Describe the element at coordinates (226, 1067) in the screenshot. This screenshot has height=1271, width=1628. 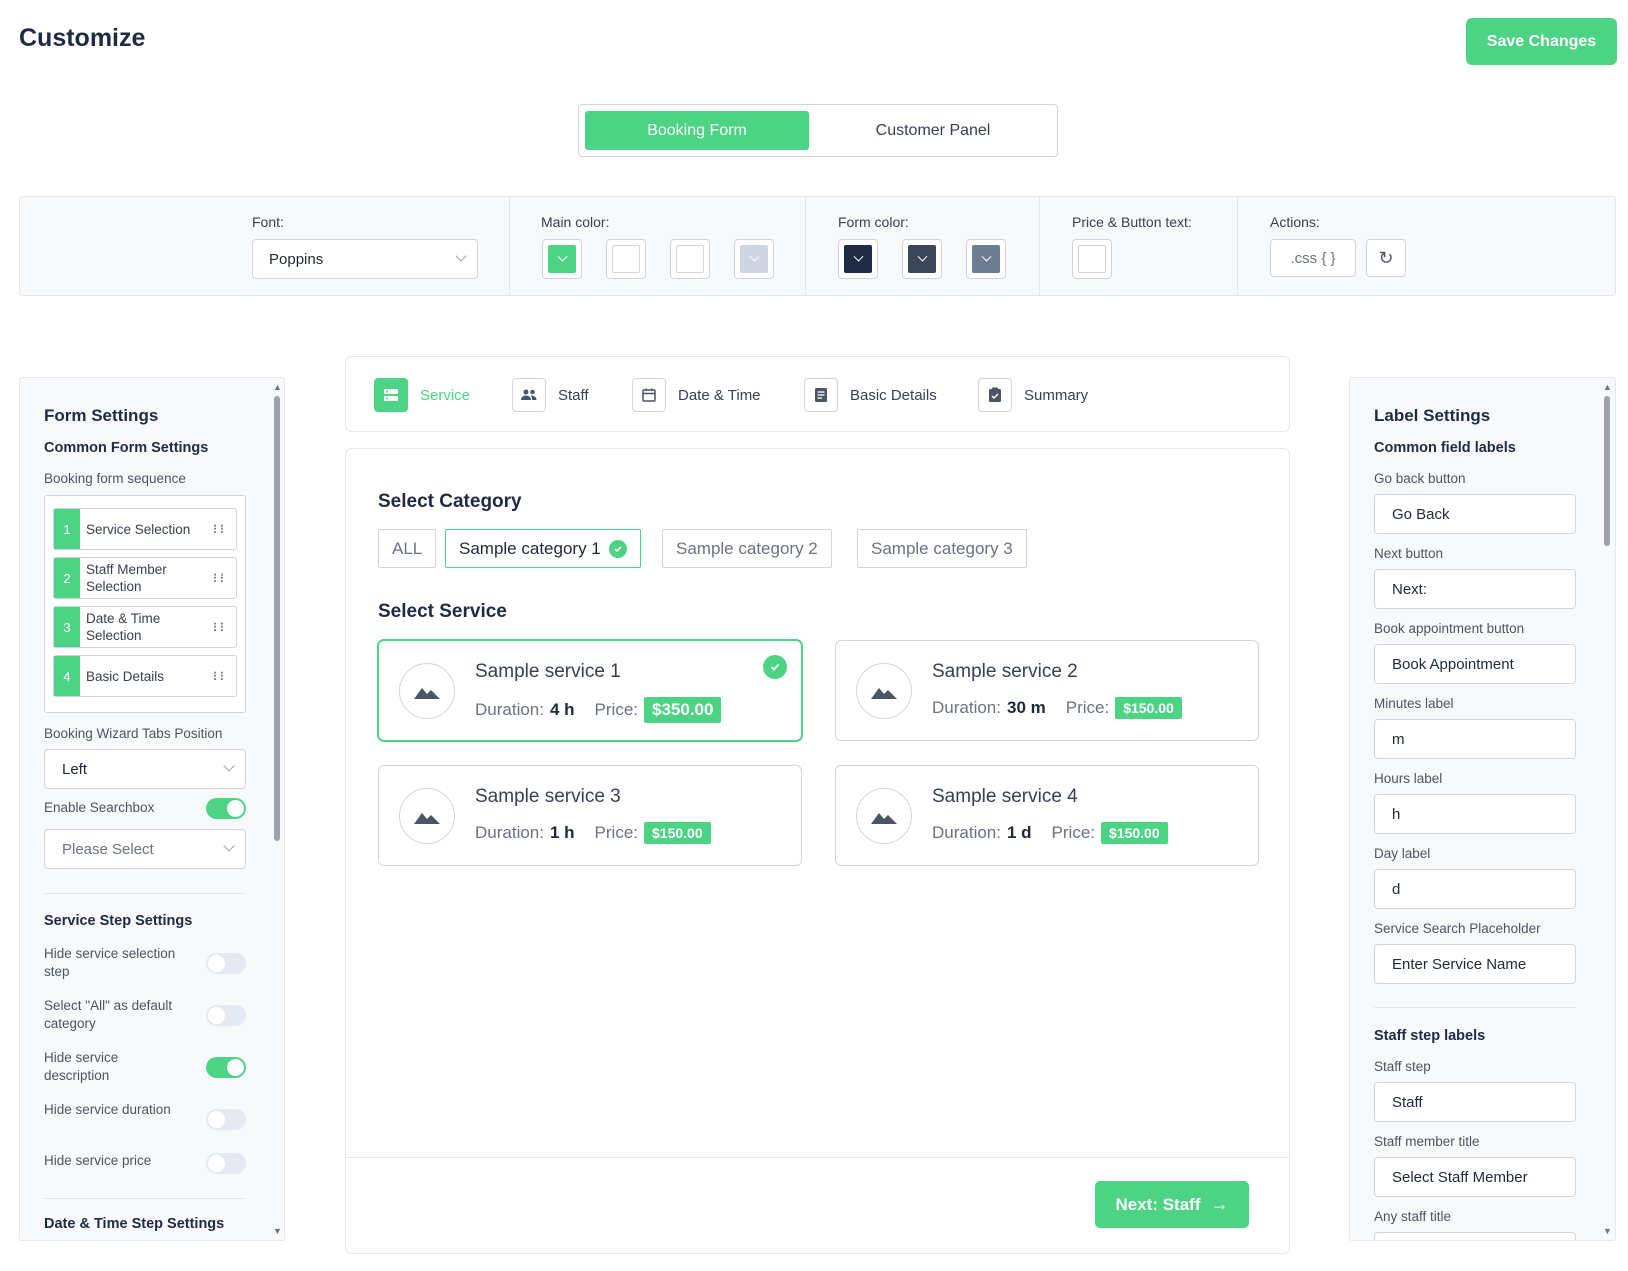
I see `hide-description-toggle` at that location.